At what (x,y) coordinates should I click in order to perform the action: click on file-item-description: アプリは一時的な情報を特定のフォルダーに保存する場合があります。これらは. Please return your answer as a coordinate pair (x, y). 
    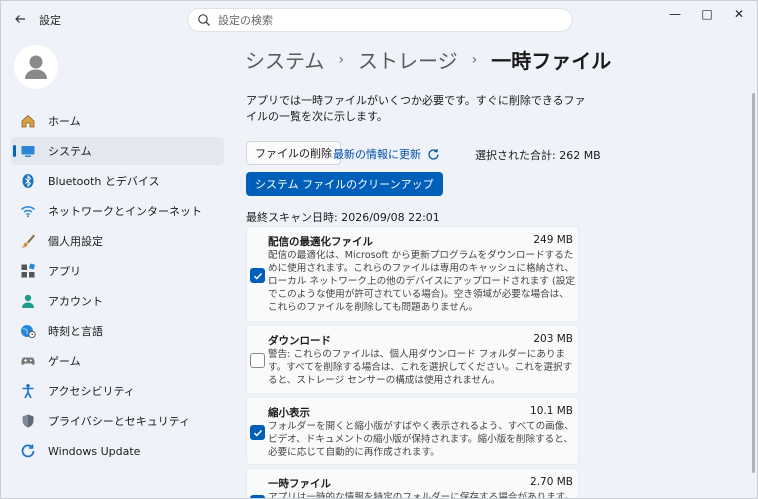
    Looking at the image, I should click on (421, 495).